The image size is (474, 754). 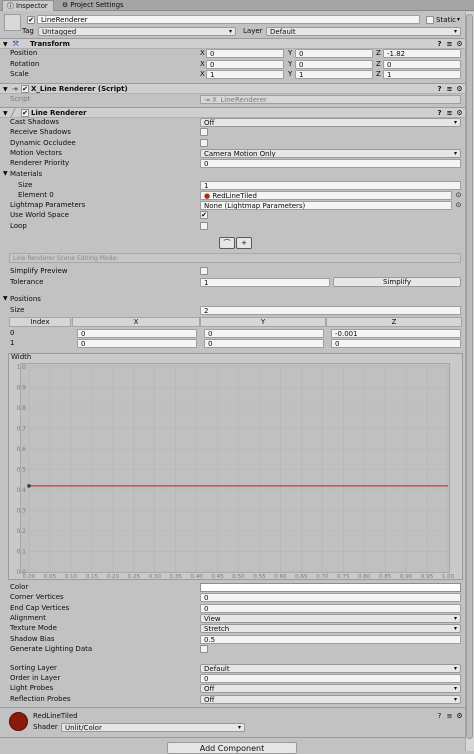 I want to click on end-cap-vertices-label: End Cap Vertices, so click(x=40, y=608).